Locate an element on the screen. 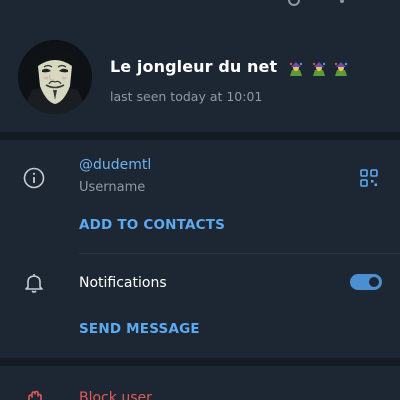 The image size is (400, 400). toggle-knob is located at coordinates (374, 282).